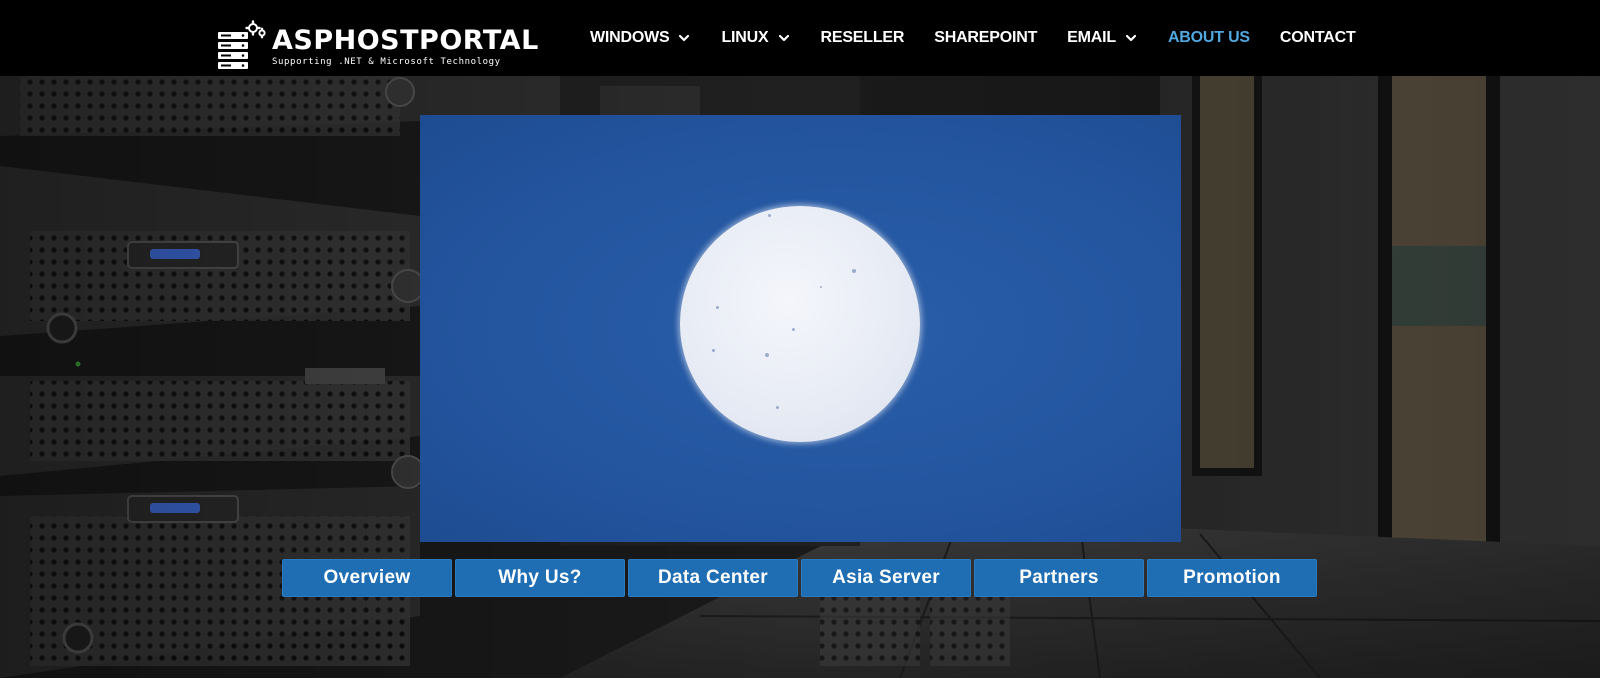  Describe the element at coordinates (713, 578) in the screenshot. I see `tab-data-center: Data Center` at that location.